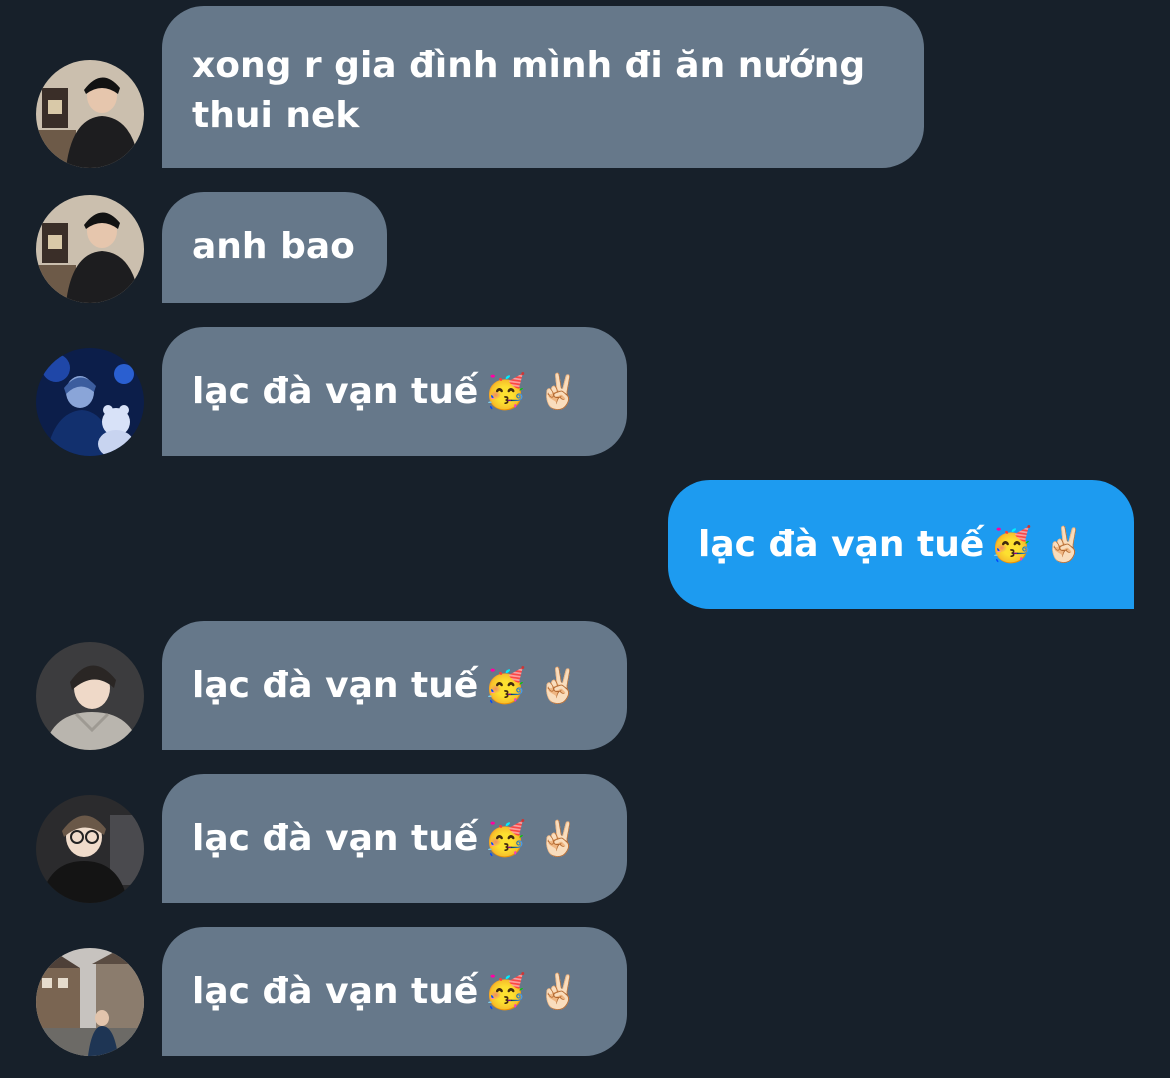 This screenshot has height=1078, width=1170. I want to click on message-row-incoming: anh bao, so click(585, 247).